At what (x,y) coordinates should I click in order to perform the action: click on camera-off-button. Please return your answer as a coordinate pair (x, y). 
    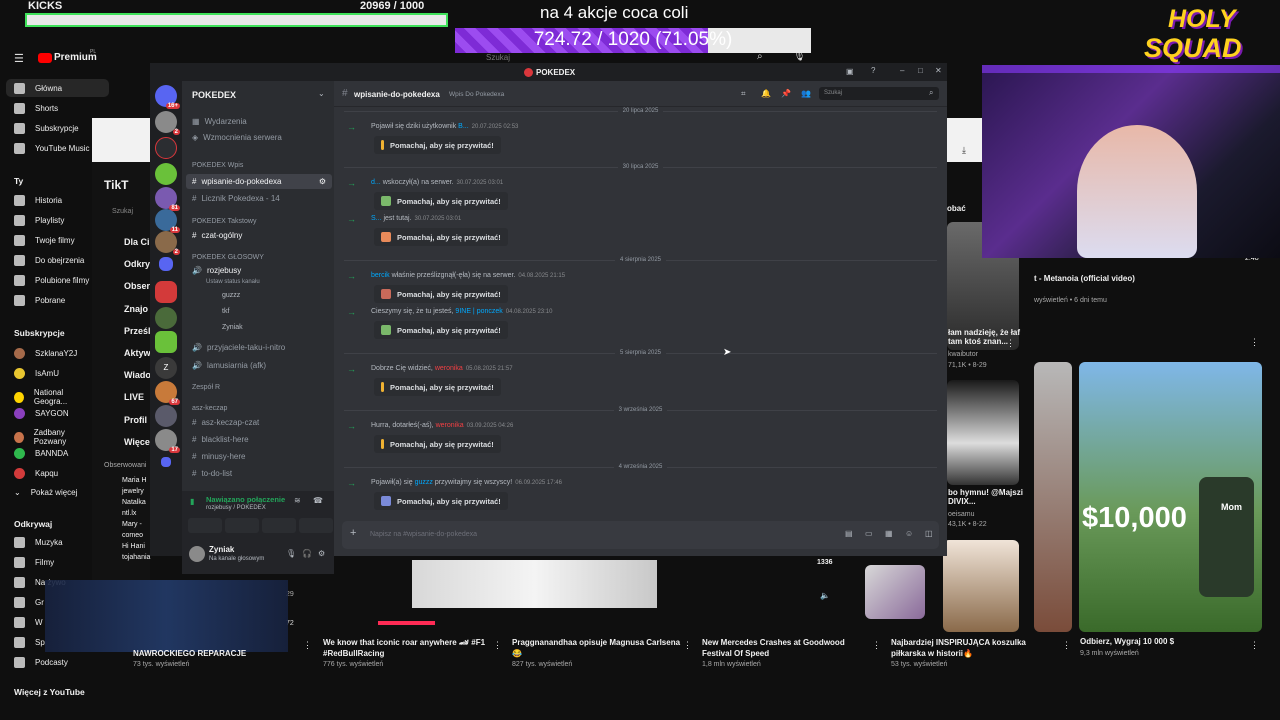
    Looking at the image, I should click on (205, 525).